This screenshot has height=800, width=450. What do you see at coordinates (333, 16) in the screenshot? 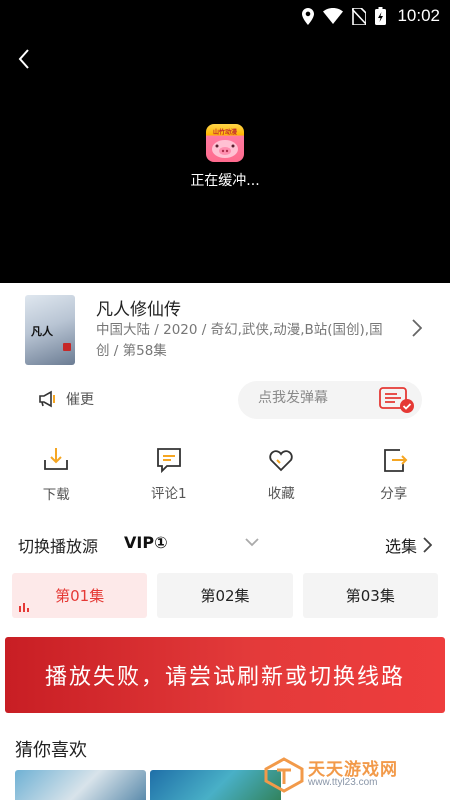
I see `wifi-icon` at bounding box center [333, 16].